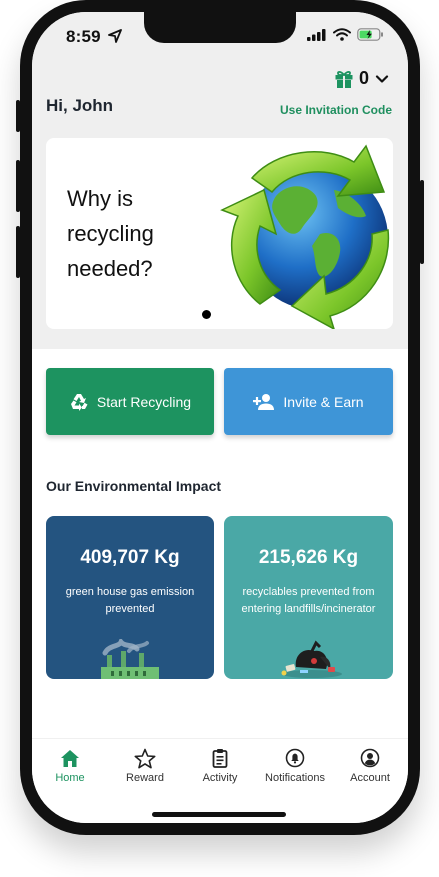  I want to click on greeting-text: Hi, John, so click(80, 105).